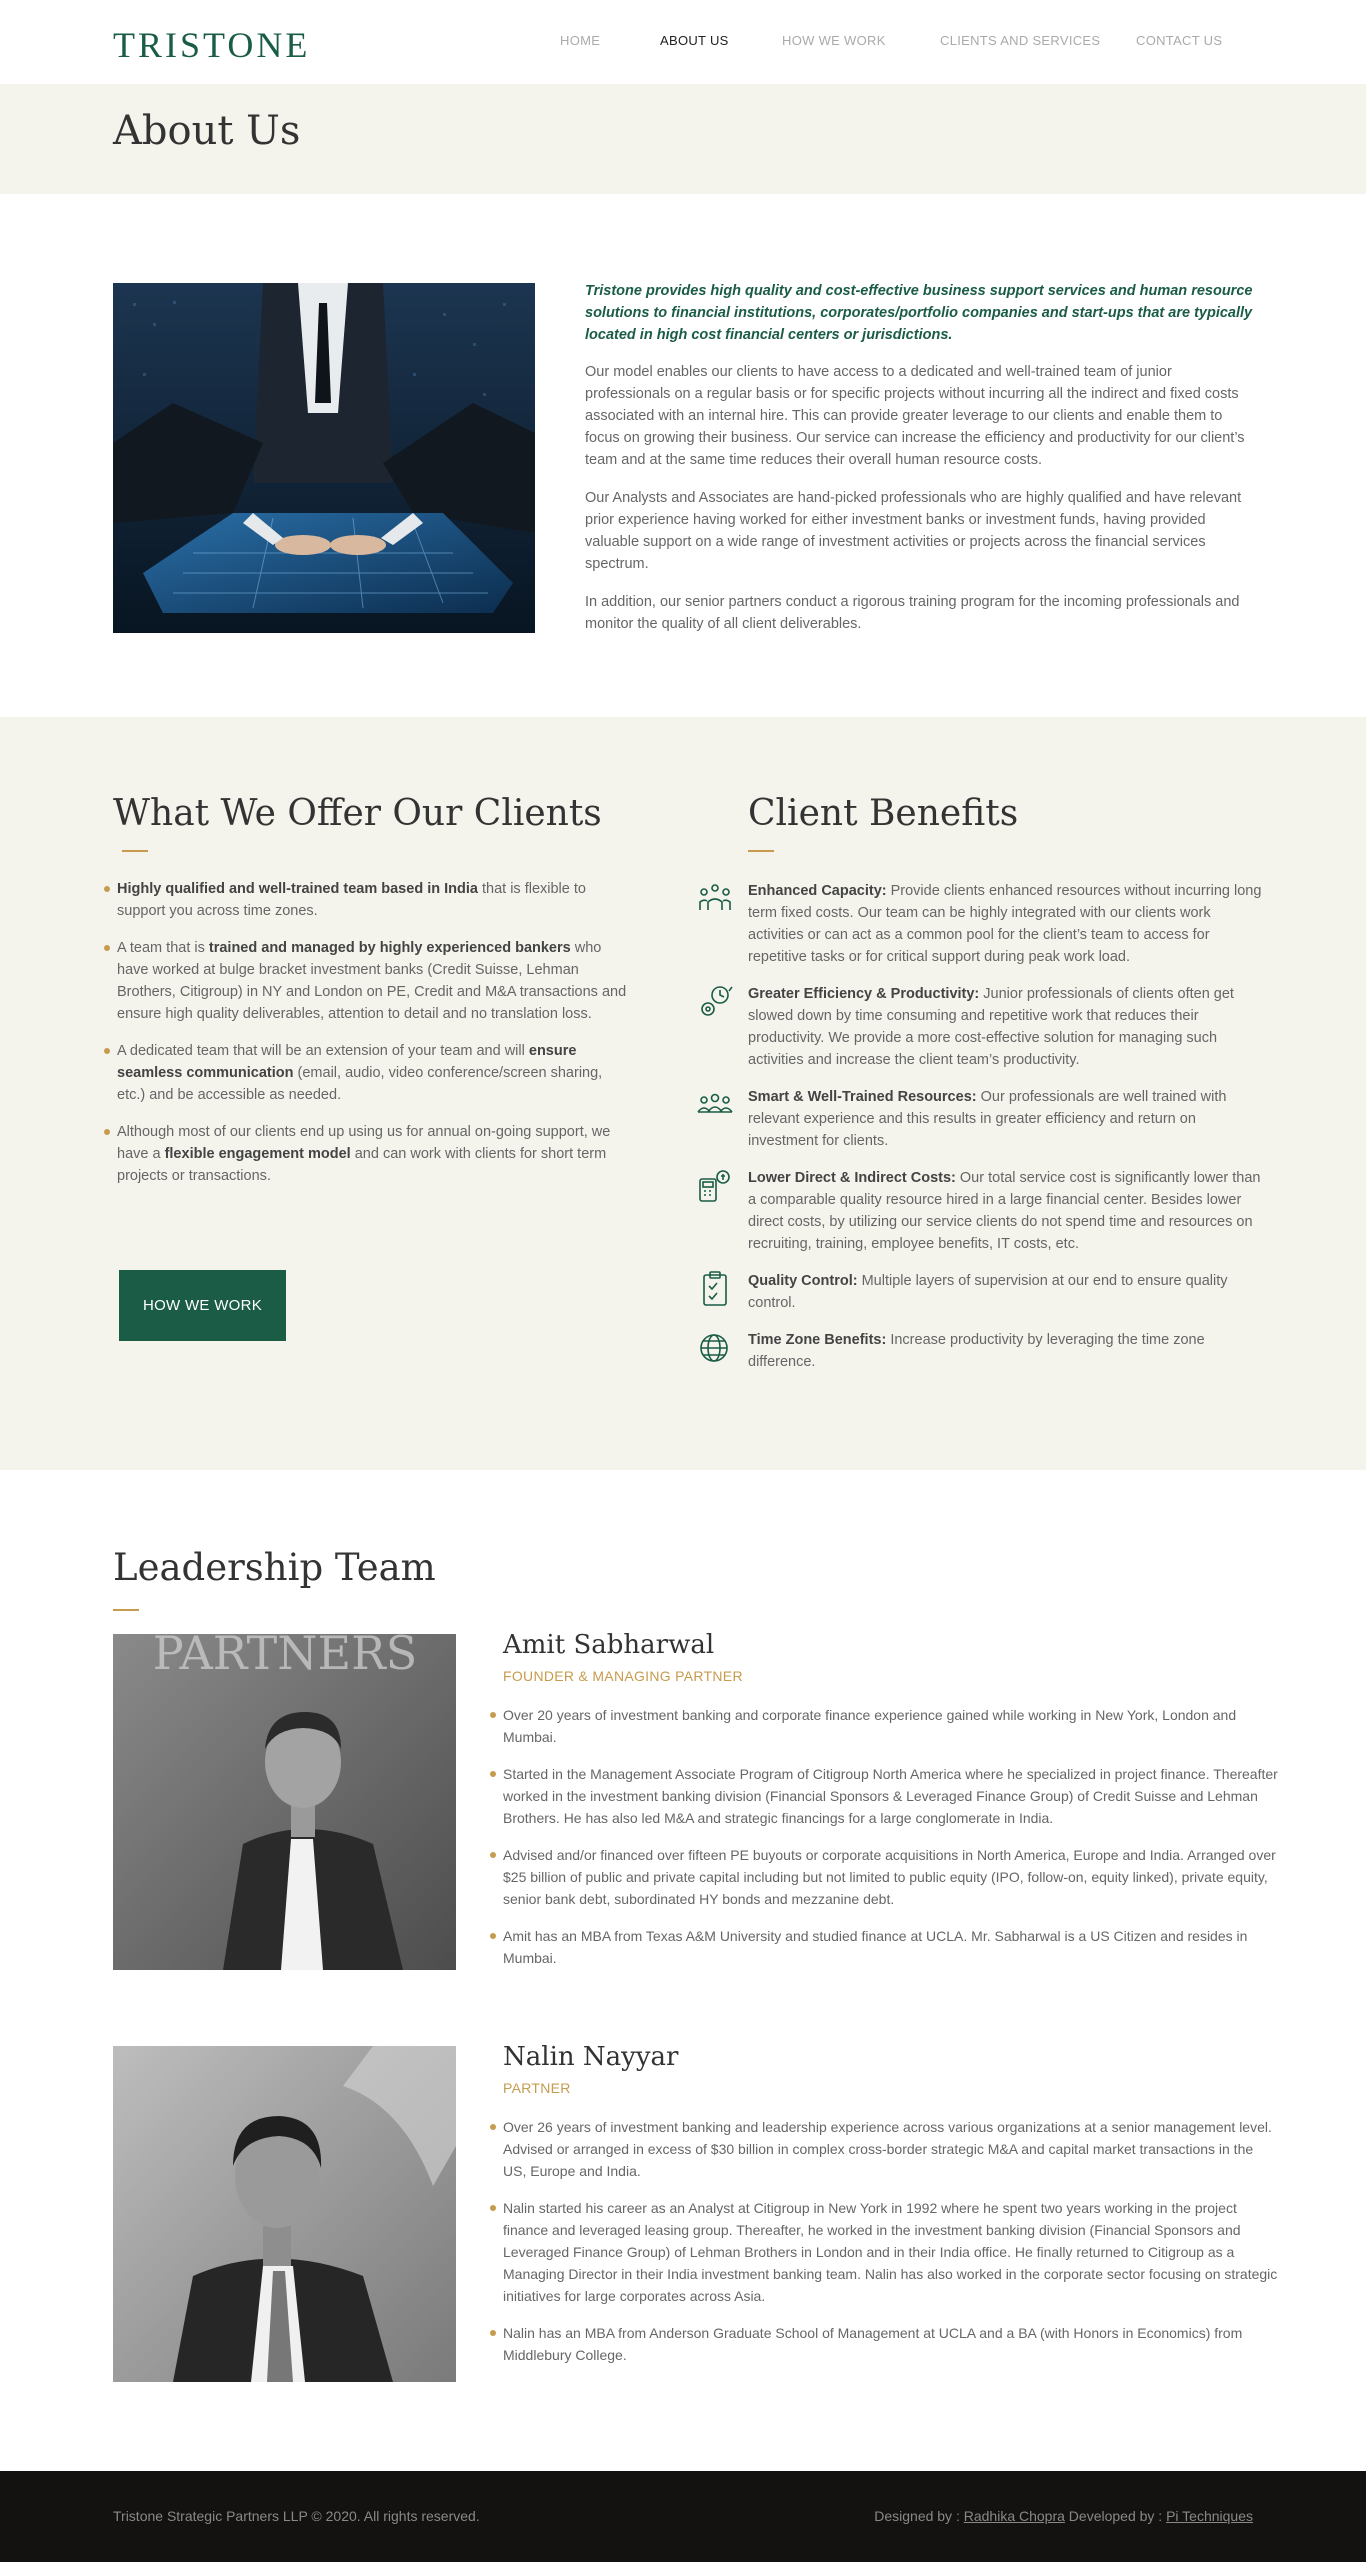  Describe the element at coordinates (623, 1676) in the screenshot. I see `member-role: FOUNDER & MANAGING PARTNER` at that location.